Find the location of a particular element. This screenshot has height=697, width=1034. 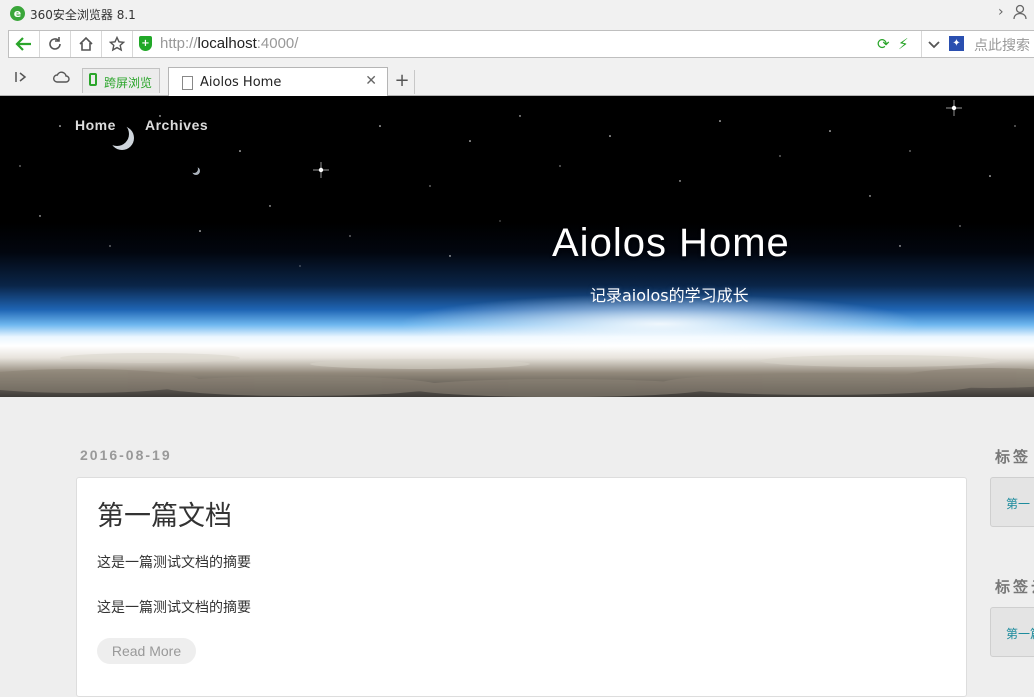

chevron-down-icon is located at coordinates (934, 45).